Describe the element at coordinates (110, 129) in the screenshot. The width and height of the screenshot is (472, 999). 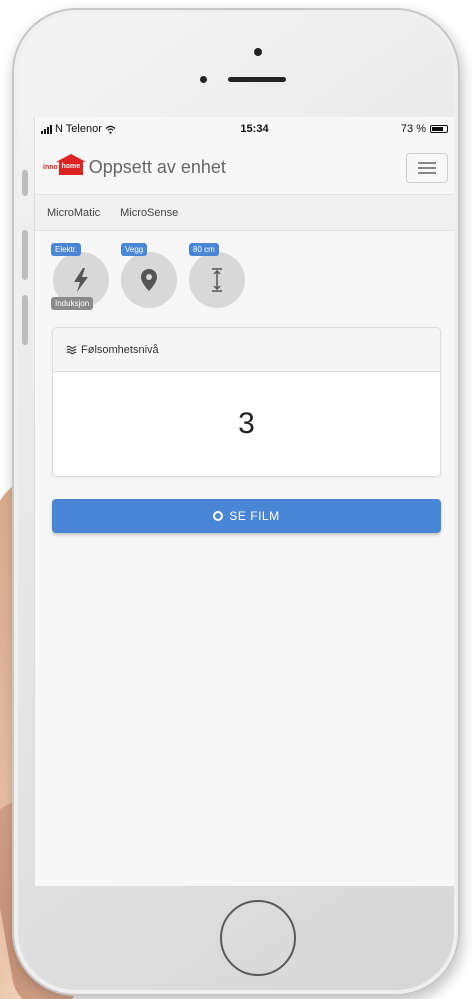
I see `wifi-icon` at that location.